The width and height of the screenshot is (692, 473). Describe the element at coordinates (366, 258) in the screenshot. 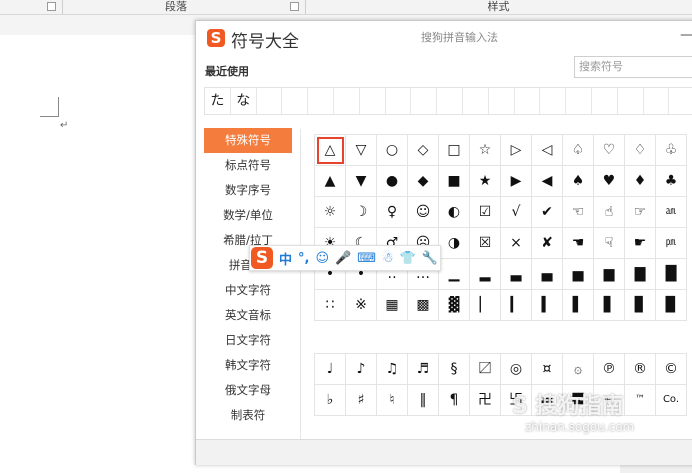

I see `keyboard-icon: ⌨` at that location.